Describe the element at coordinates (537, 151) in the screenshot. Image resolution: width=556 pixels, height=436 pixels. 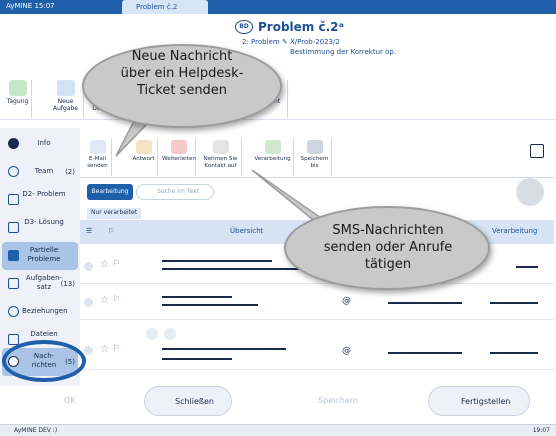
I see `info-panel-icon` at that location.